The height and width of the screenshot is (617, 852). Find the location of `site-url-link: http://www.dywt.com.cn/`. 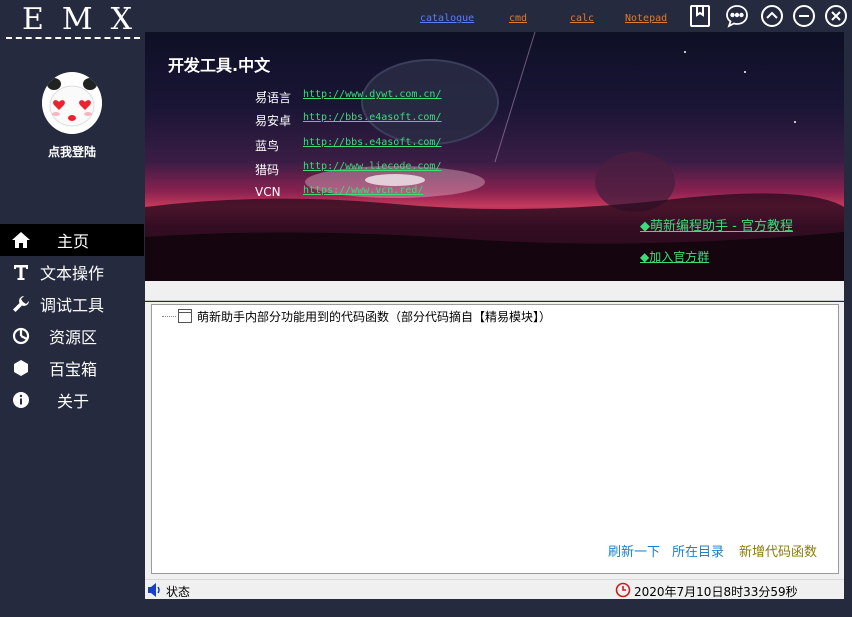

site-url-link: http://www.dywt.com.cn/ is located at coordinates (372, 94).